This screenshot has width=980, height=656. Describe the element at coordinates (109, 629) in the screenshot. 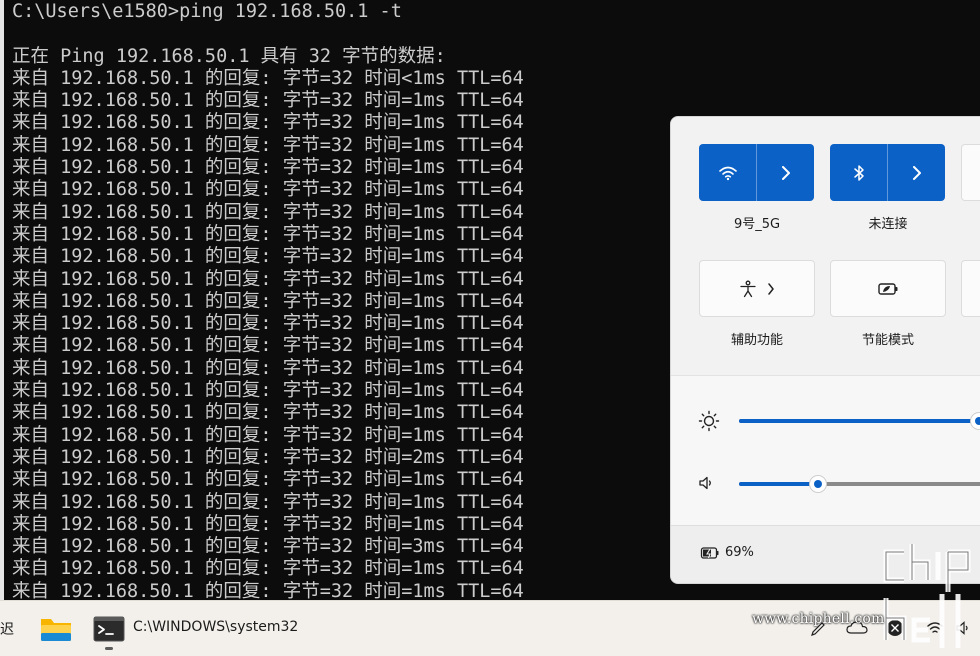

I see `terminal-icon` at that location.